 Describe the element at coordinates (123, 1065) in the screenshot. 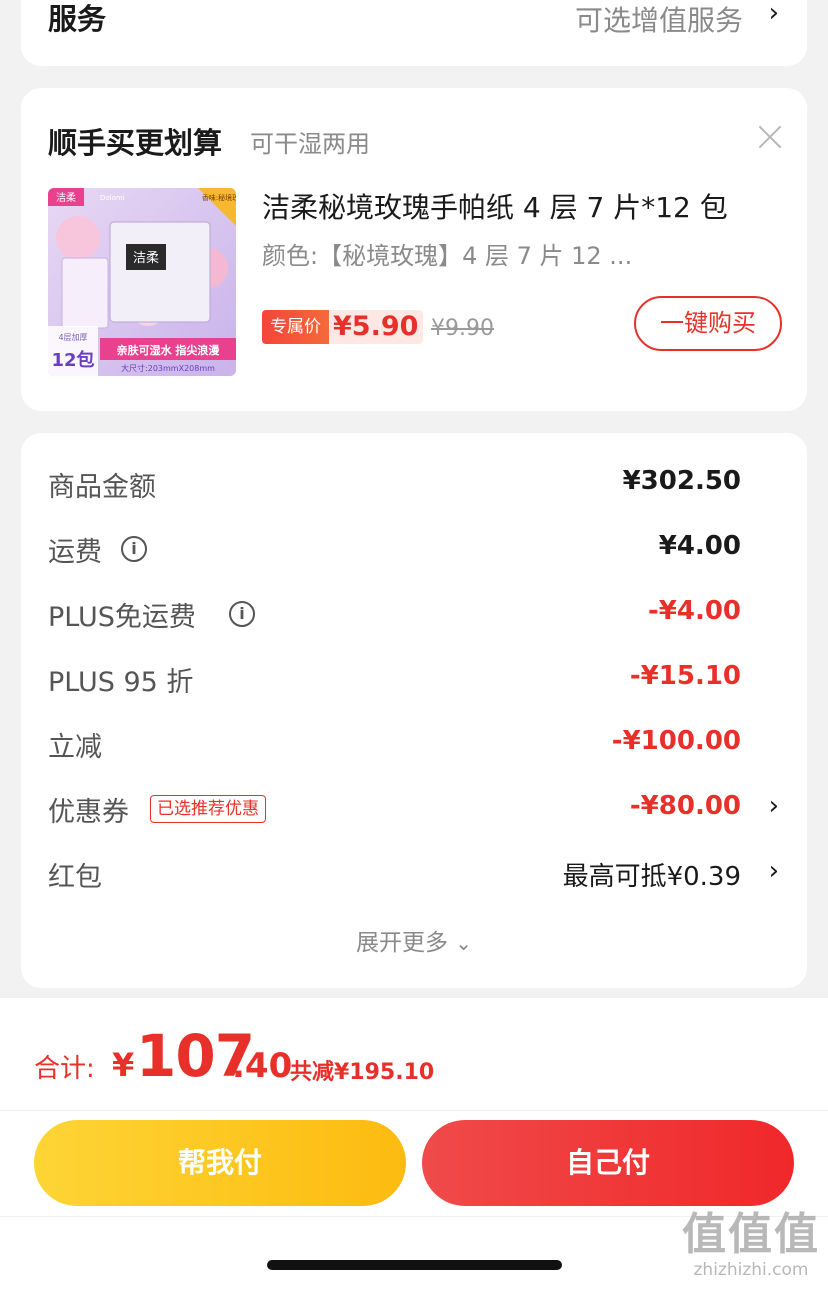

I see `total-currency: ¥` at that location.